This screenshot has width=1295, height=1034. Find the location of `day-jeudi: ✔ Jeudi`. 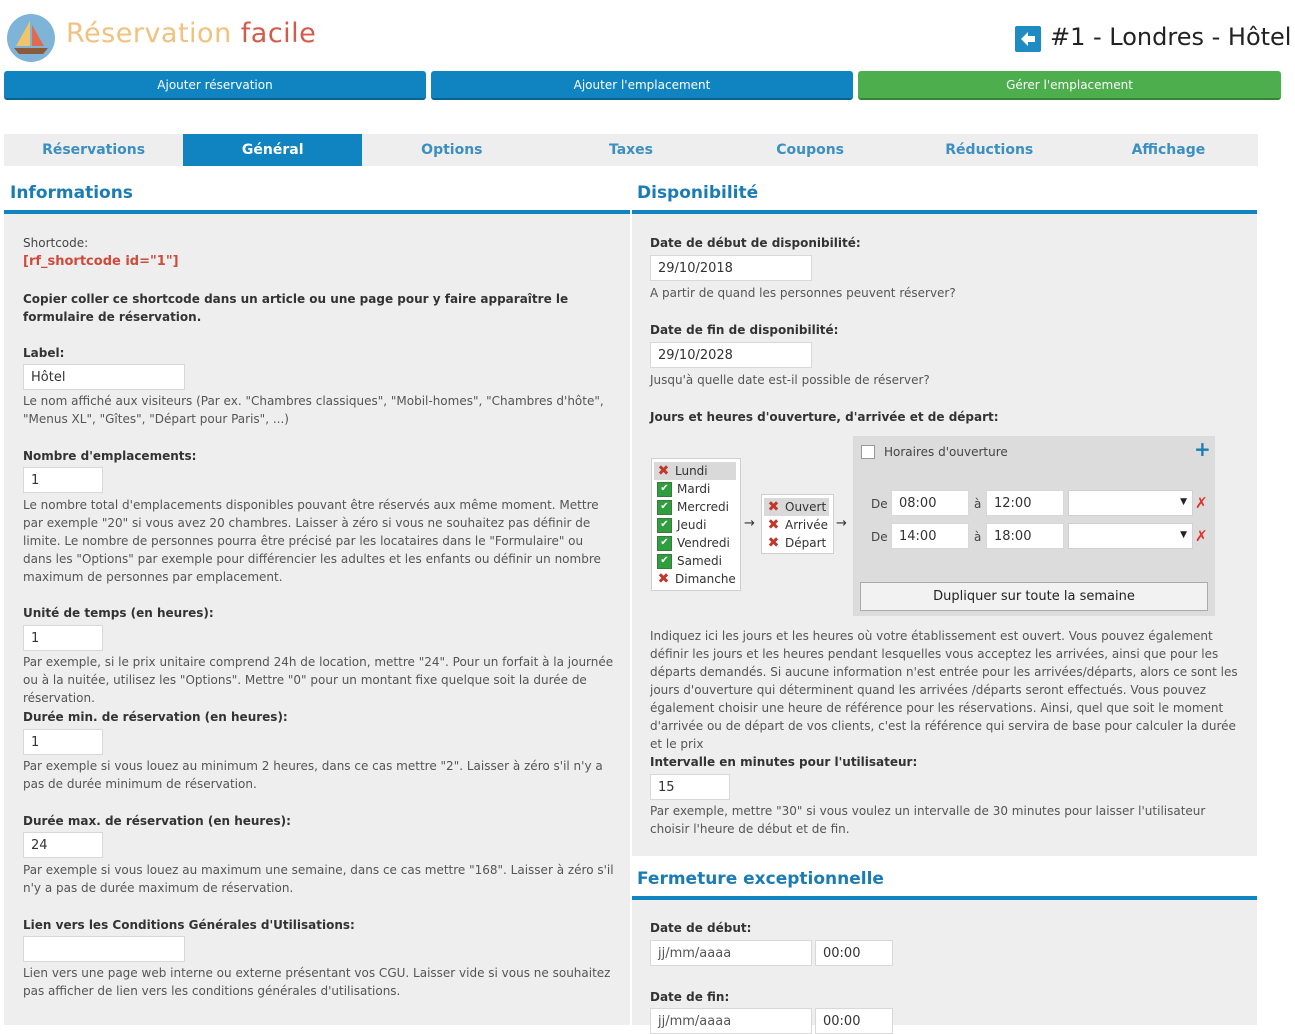

day-jeudi: ✔ Jeudi is located at coordinates (680, 525).